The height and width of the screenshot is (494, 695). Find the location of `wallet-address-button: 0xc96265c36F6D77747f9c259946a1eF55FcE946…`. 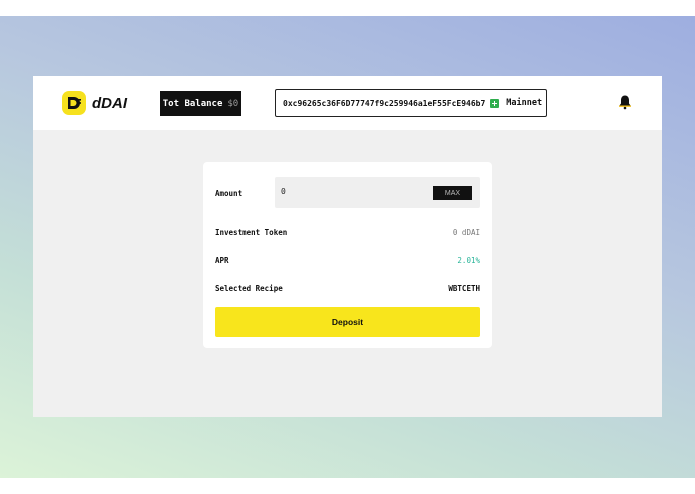

wallet-address-button: 0xc96265c36F6D77747f9c259946a1eF55FcE946… is located at coordinates (411, 103).